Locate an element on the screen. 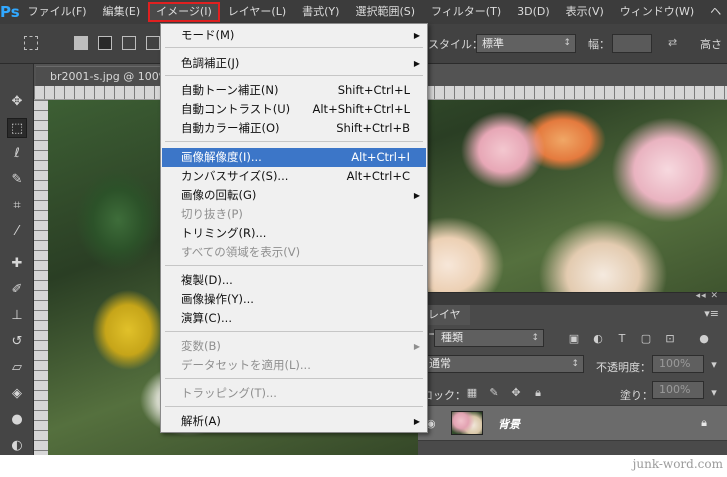  eyedropper-tool-icon: ⁄ is located at coordinates (17, 232).